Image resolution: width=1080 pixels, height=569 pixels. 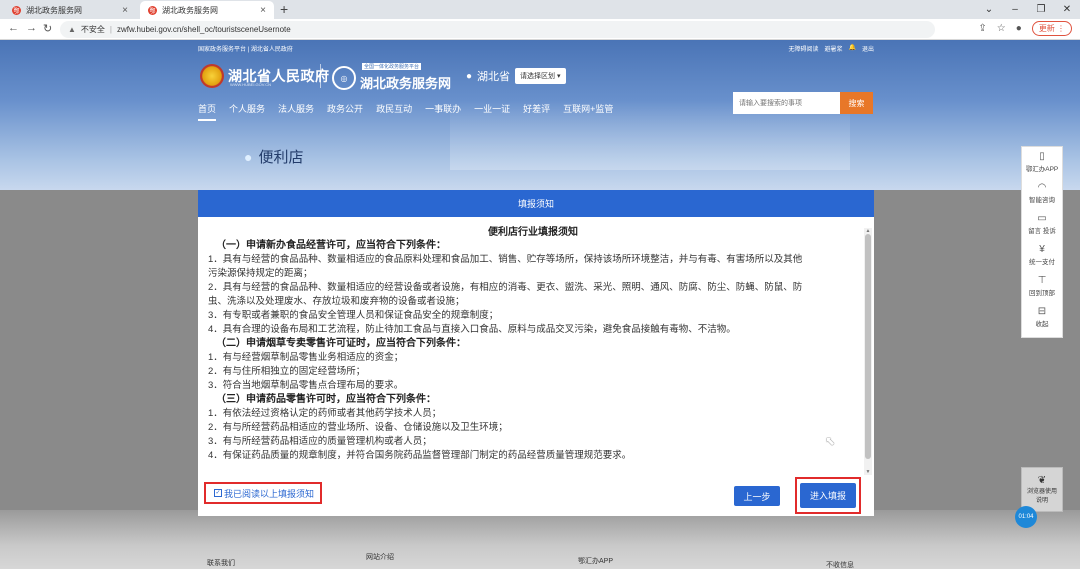 I want to click on logo-divider, so click(x=320, y=76).